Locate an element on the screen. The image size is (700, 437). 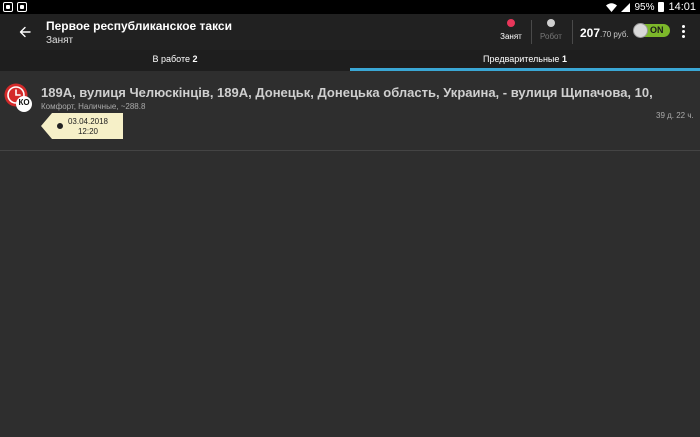
system-indicators: 95% 14:01 is located at coordinates (651, 7).